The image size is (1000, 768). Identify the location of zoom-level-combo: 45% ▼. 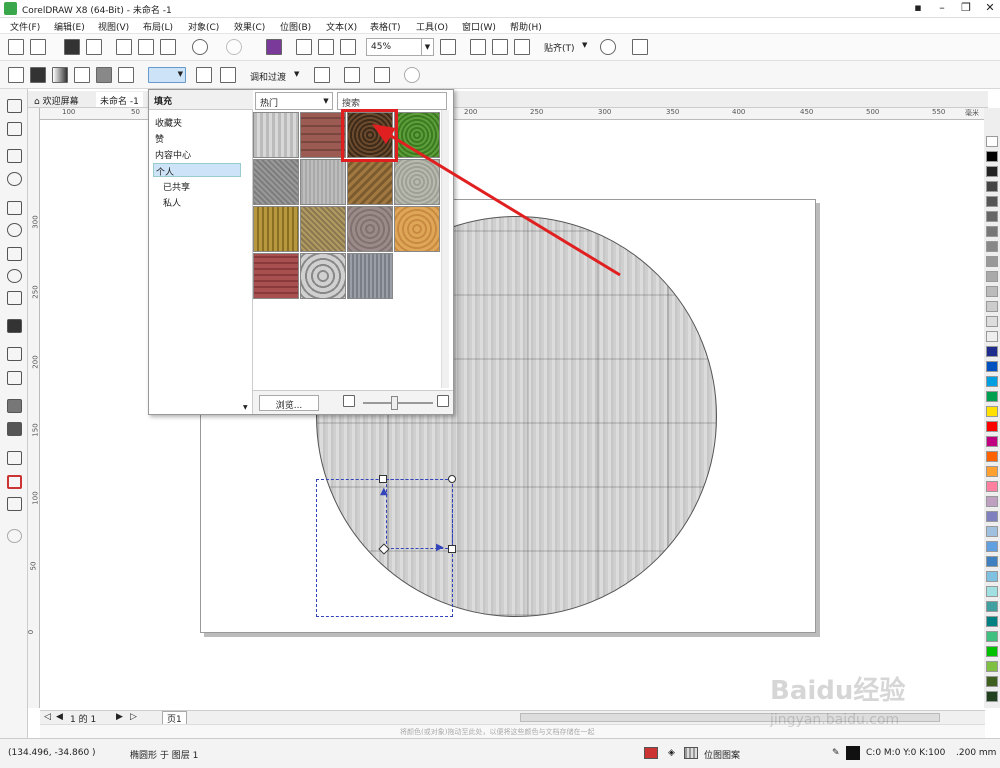
(400, 47).